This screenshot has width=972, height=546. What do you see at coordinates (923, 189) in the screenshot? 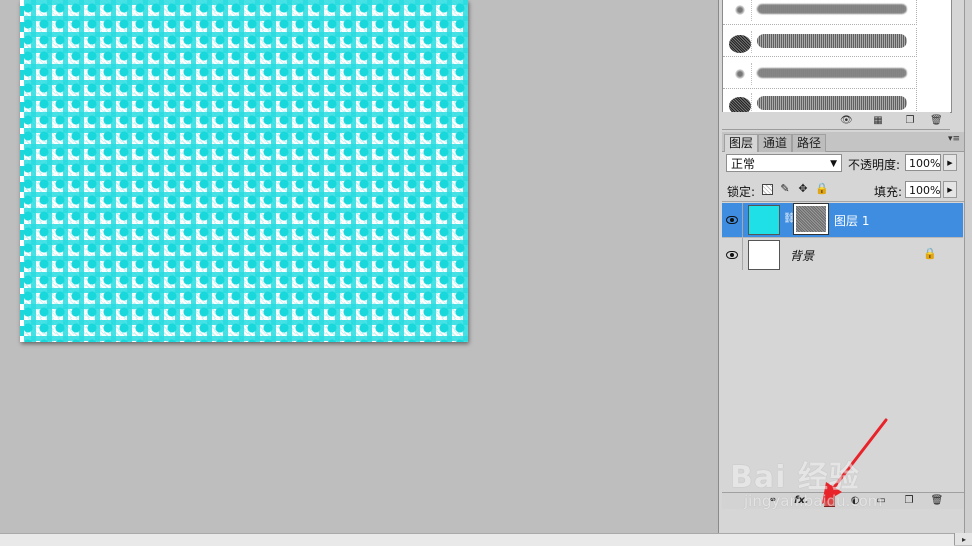
I see `fill-field: 100%` at bounding box center [923, 189].